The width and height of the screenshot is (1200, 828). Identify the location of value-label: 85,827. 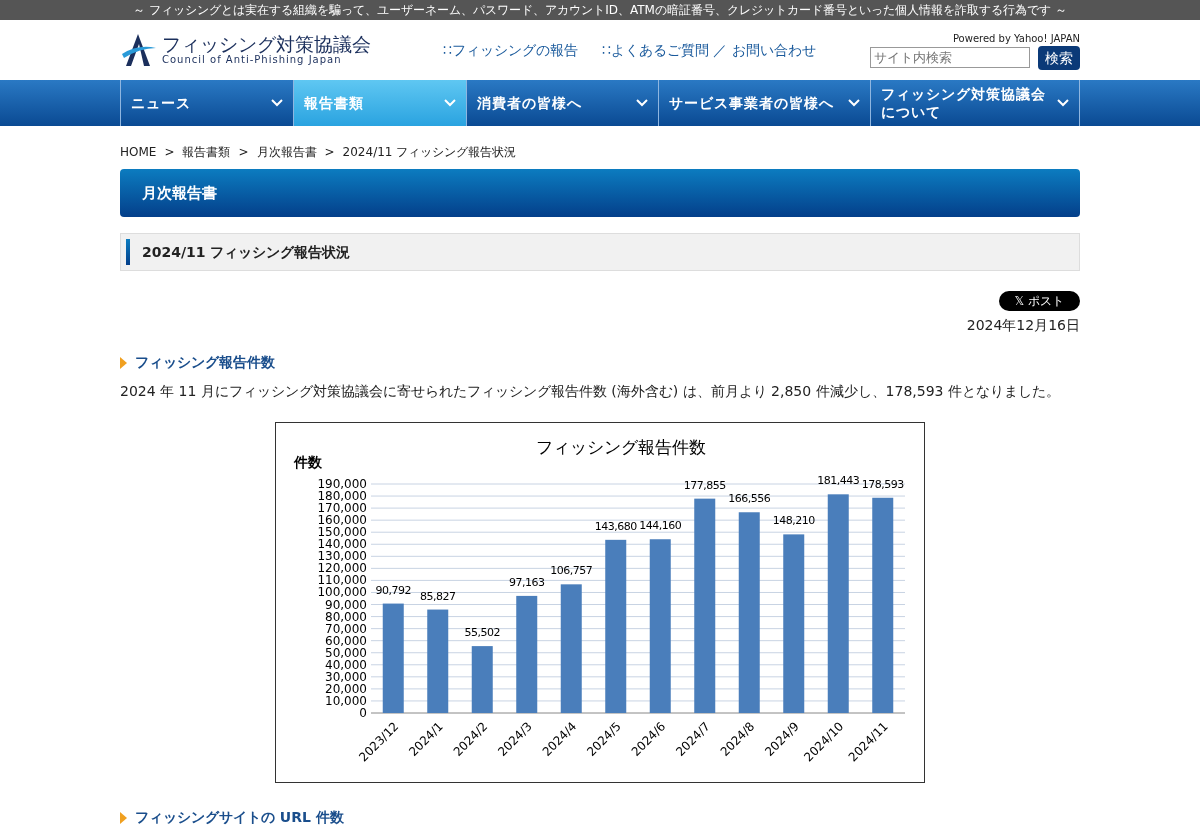
(438, 596).